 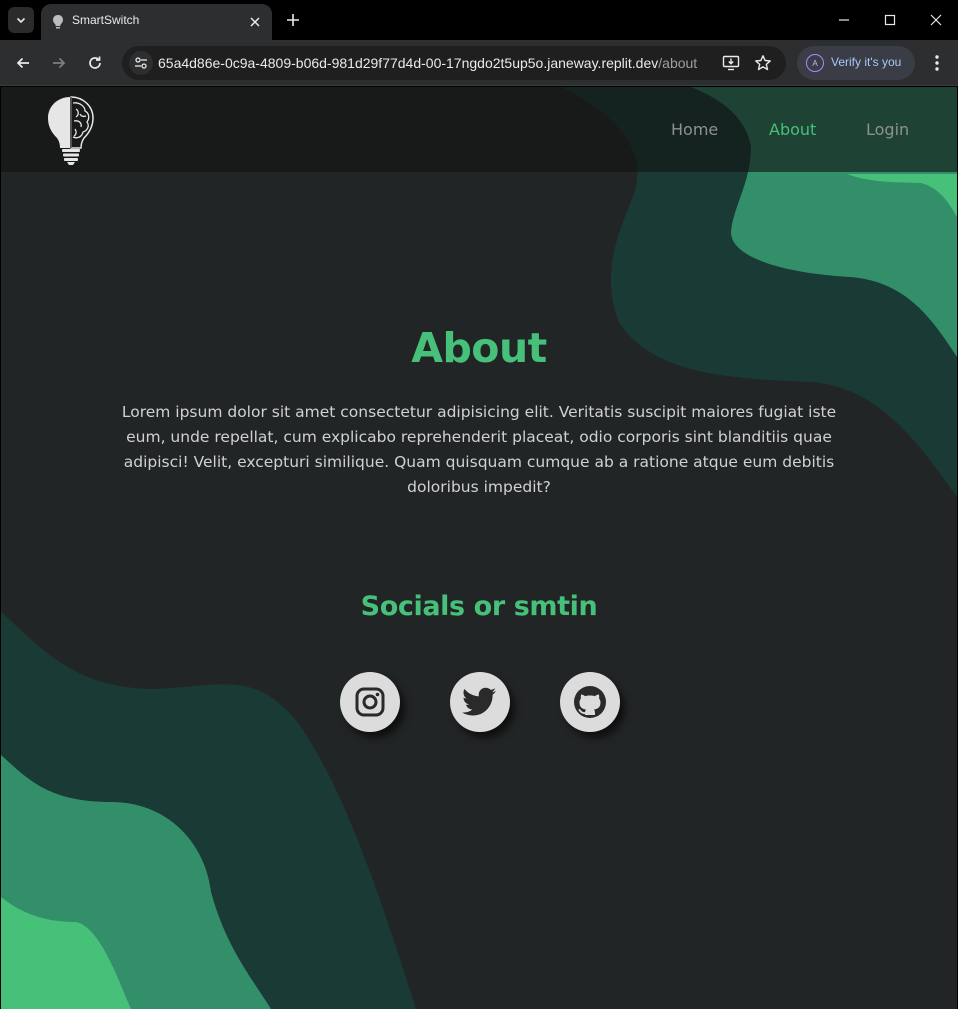 I want to click on minimize-icon, so click(x=844, y=20).